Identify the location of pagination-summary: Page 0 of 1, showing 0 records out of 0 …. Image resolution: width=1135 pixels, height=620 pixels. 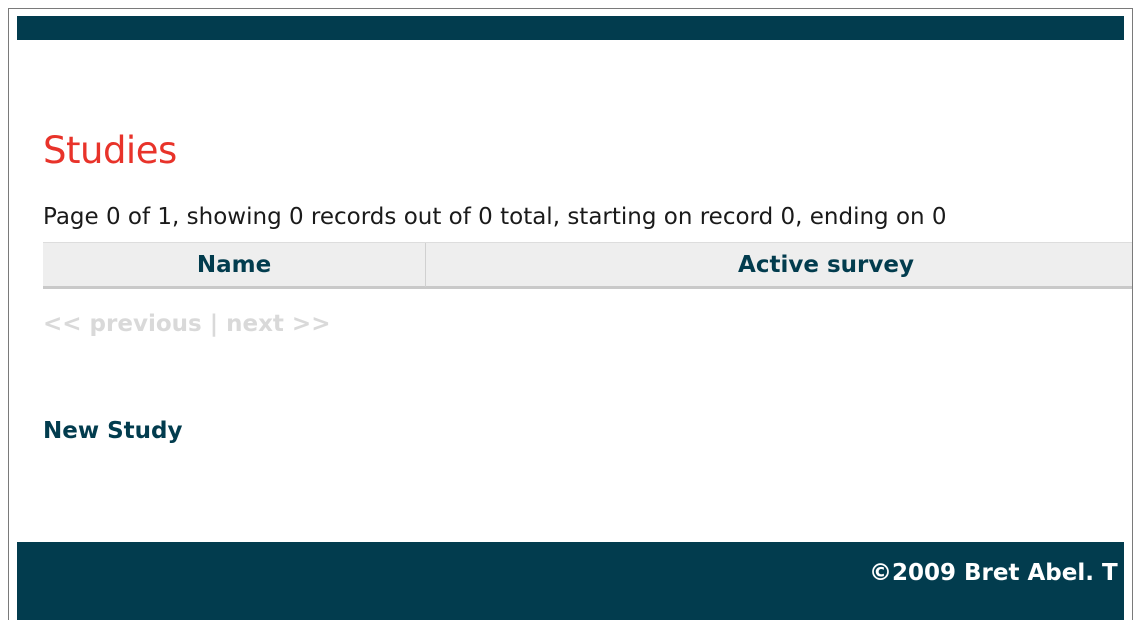
(495, 217).